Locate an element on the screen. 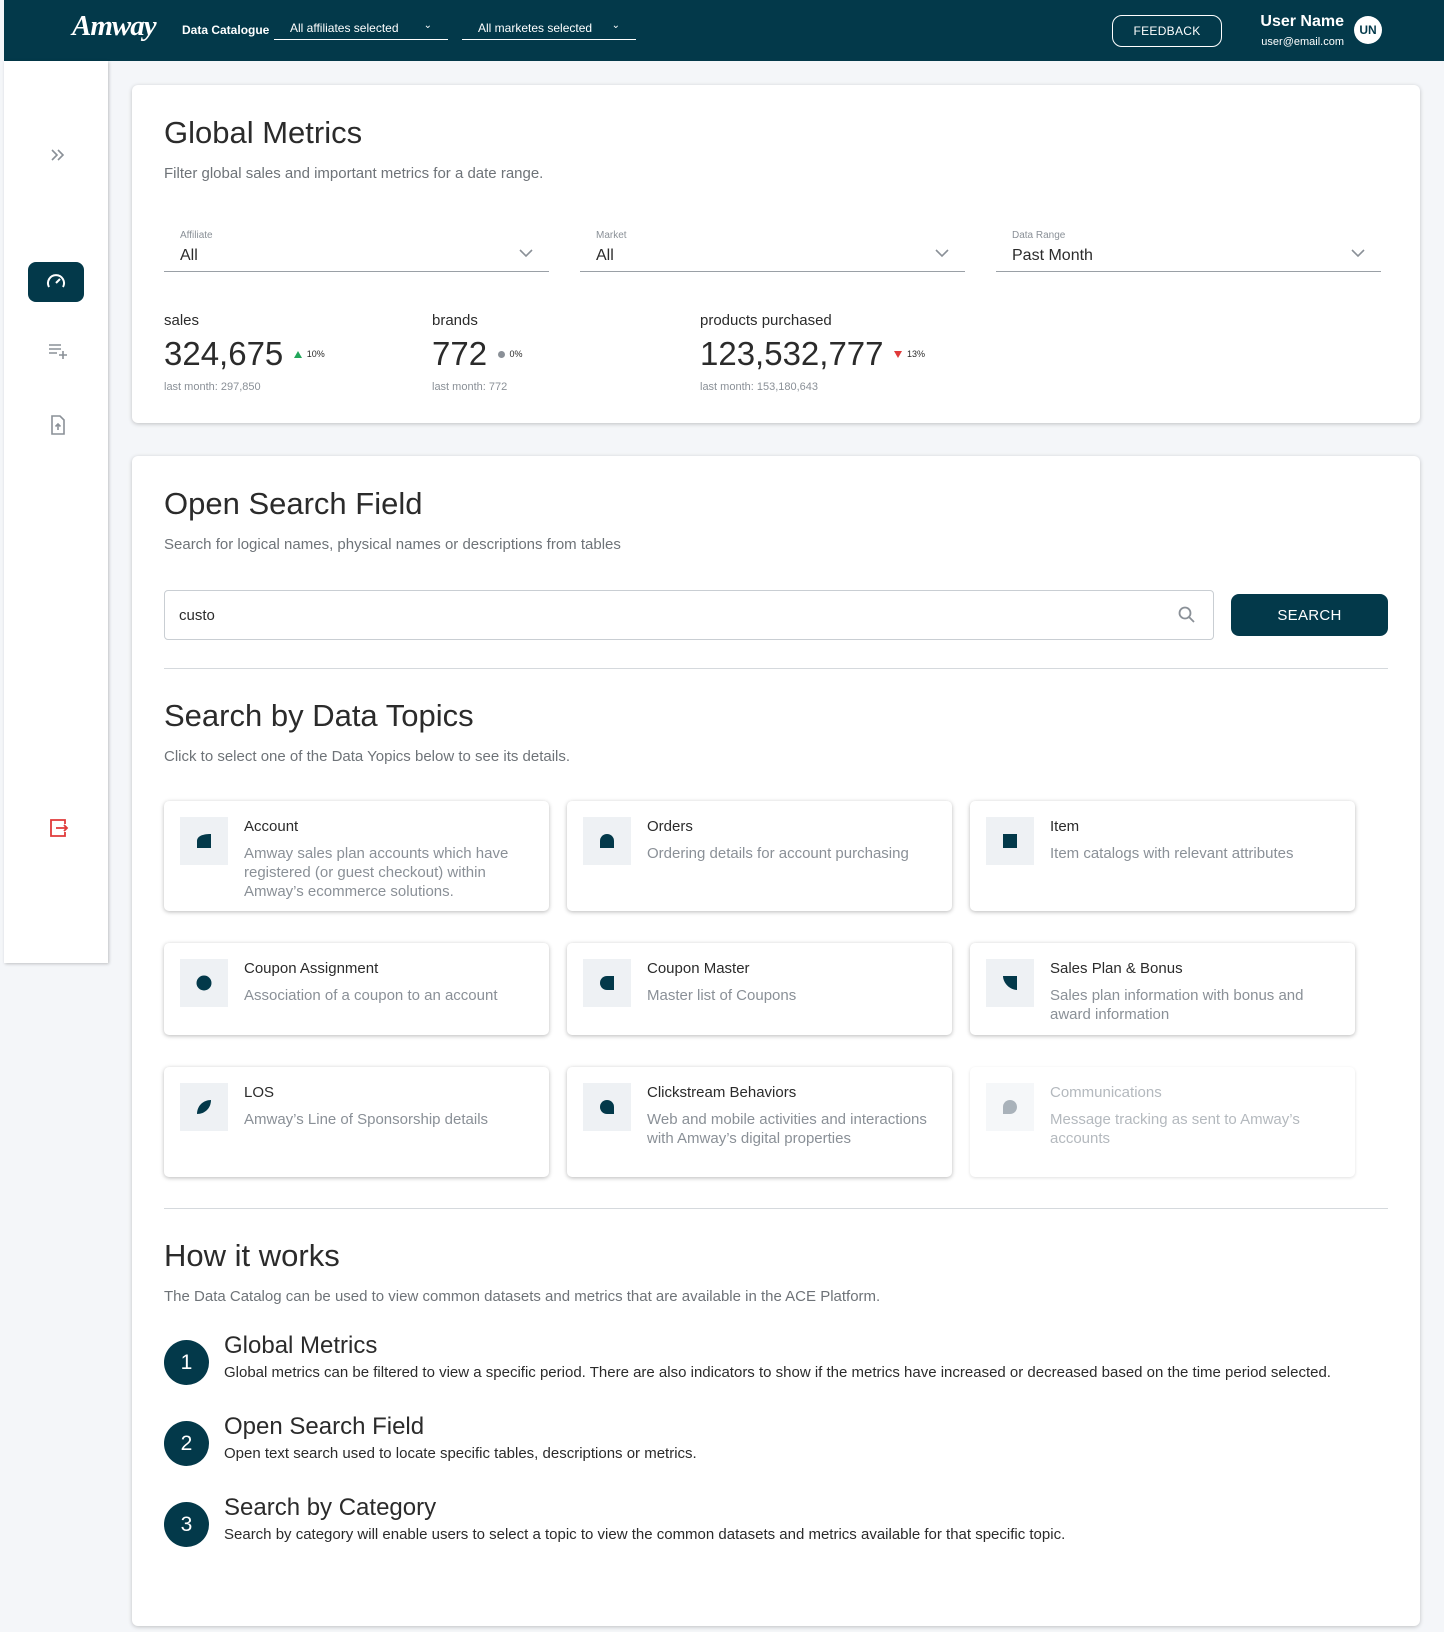 The width and height of the screenshot is (1444, 1632). topic-name: Clickstream Behaviors is located at coordinates (722, 1092).